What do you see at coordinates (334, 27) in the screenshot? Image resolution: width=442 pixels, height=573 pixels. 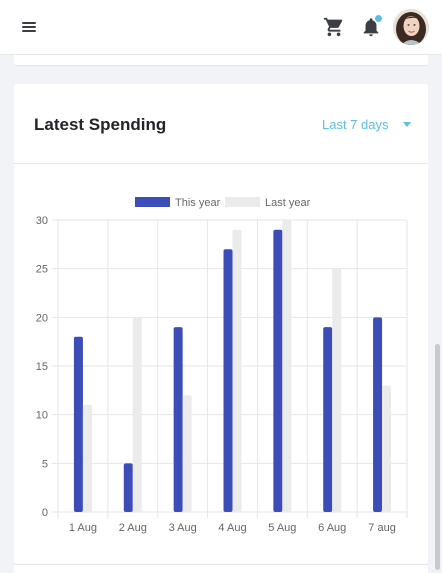 I see `shopping-cart-icon` at bounding box center [334, 27].